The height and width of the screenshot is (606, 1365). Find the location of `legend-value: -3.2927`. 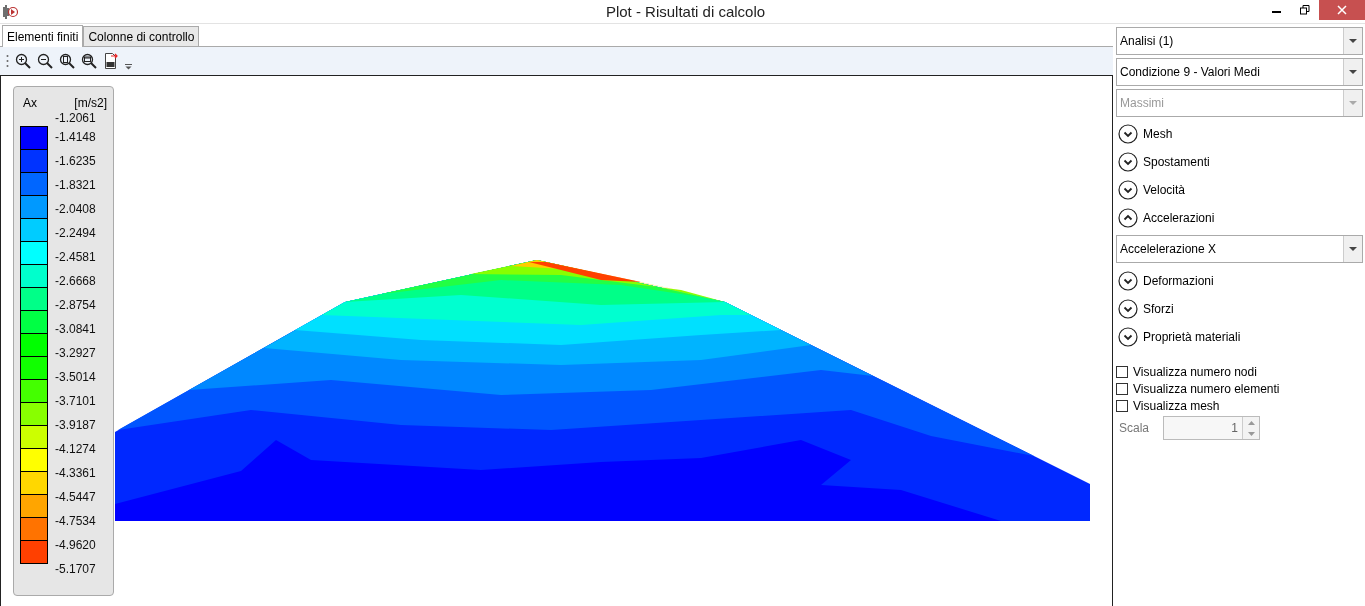

legend-value: -3.2927 is located at coordinates (75, 353).